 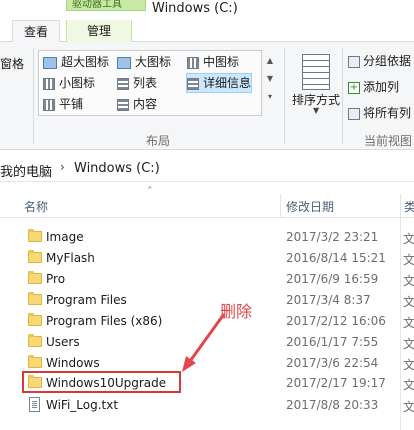 I want to click on group-by-icon, so click(x=354, y=61).